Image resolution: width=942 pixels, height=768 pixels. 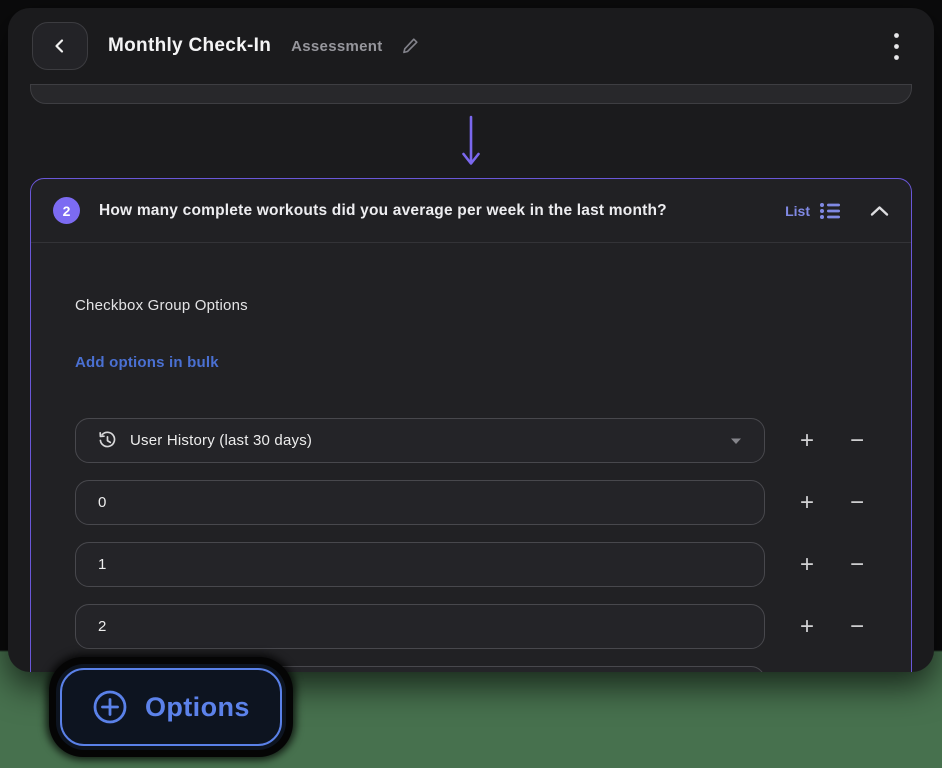 I want to click on back-button, so click(x=60, y=46).